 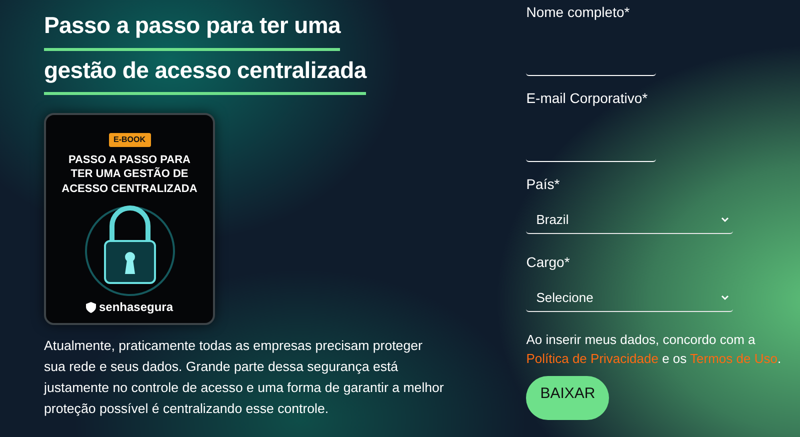 I want to click on heading-line: gestão de acesso centralizada, so click(x=205, y=76).